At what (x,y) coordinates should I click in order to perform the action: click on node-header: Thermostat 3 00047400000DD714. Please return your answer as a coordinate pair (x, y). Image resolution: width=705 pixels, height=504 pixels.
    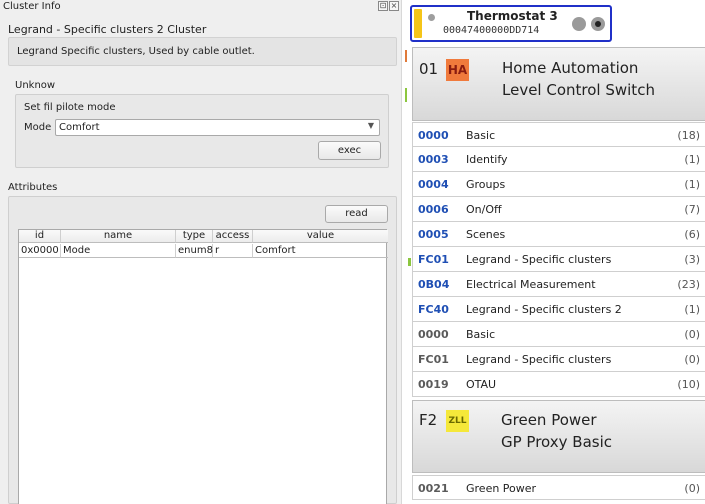
    Looking at the image, I should click on (511, 23).